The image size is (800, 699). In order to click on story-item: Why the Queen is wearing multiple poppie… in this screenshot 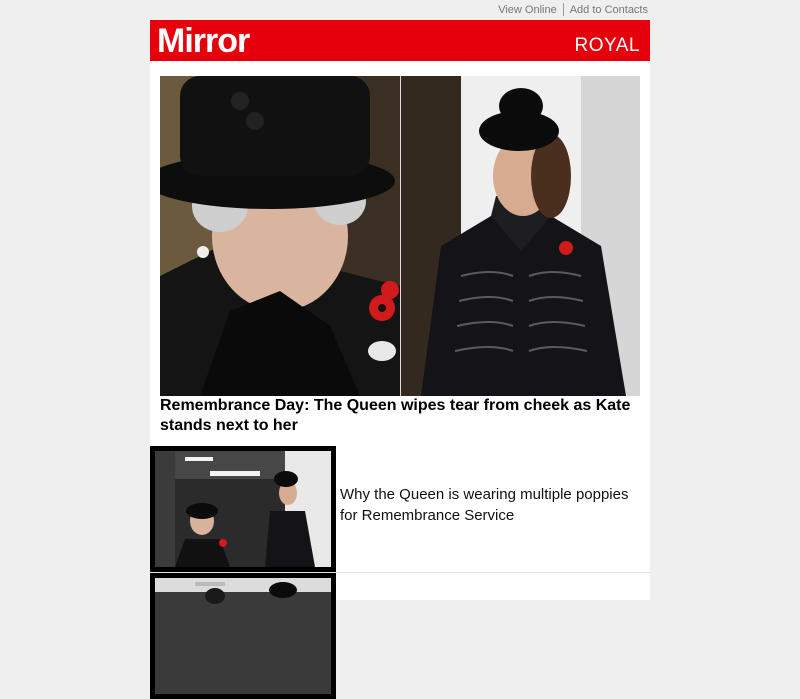, I will do `click(400, 509)`.